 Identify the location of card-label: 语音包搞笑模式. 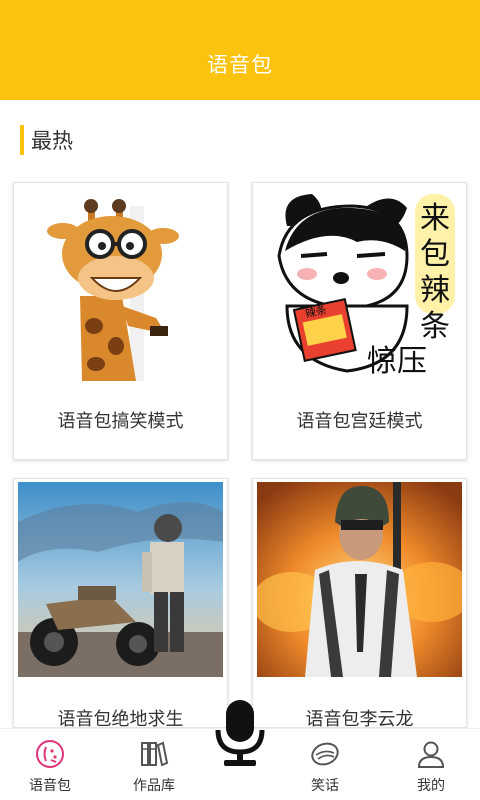
(120, 421).